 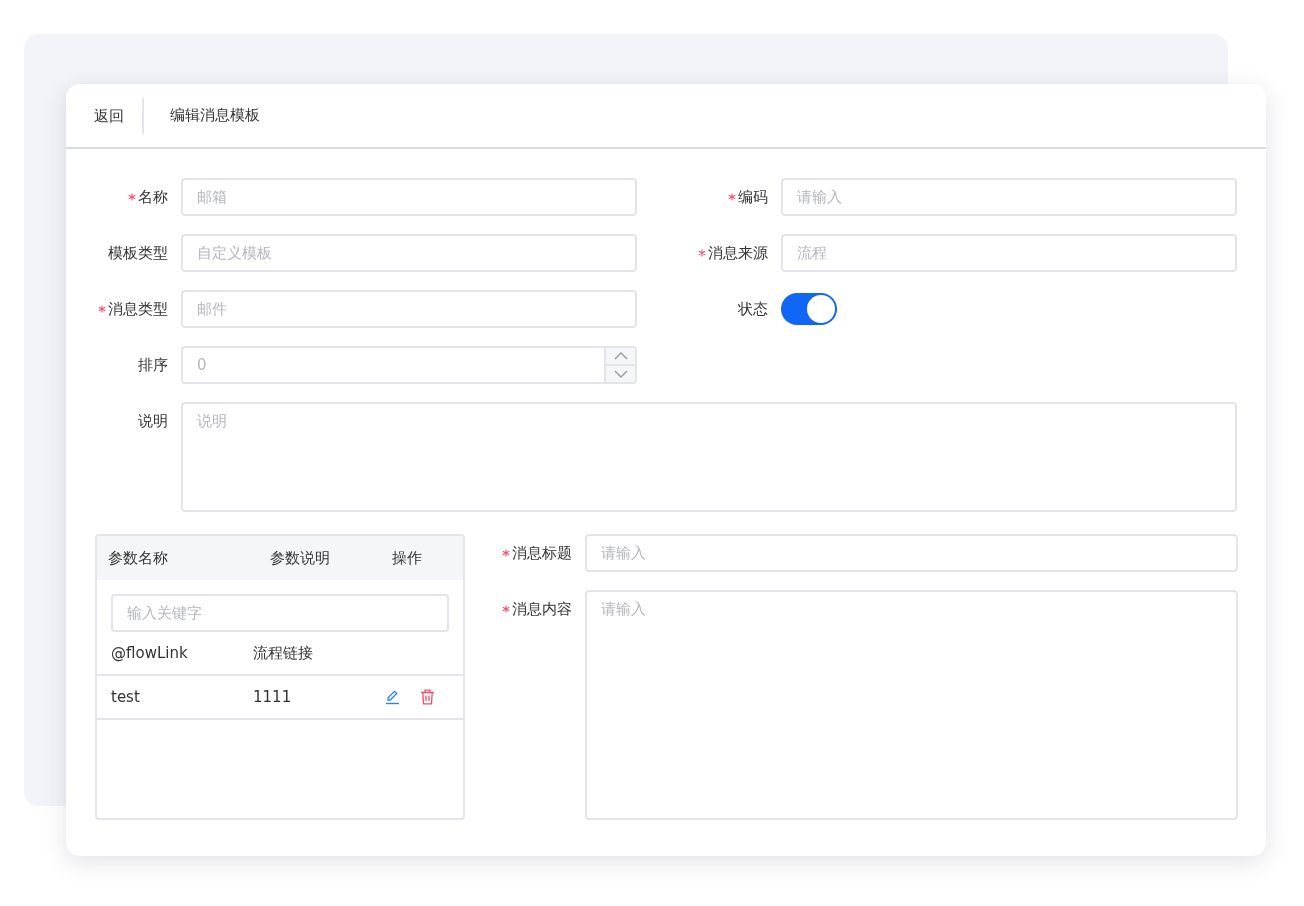 I want to click on textarea-field: 说明, so click(x=709, y=457).